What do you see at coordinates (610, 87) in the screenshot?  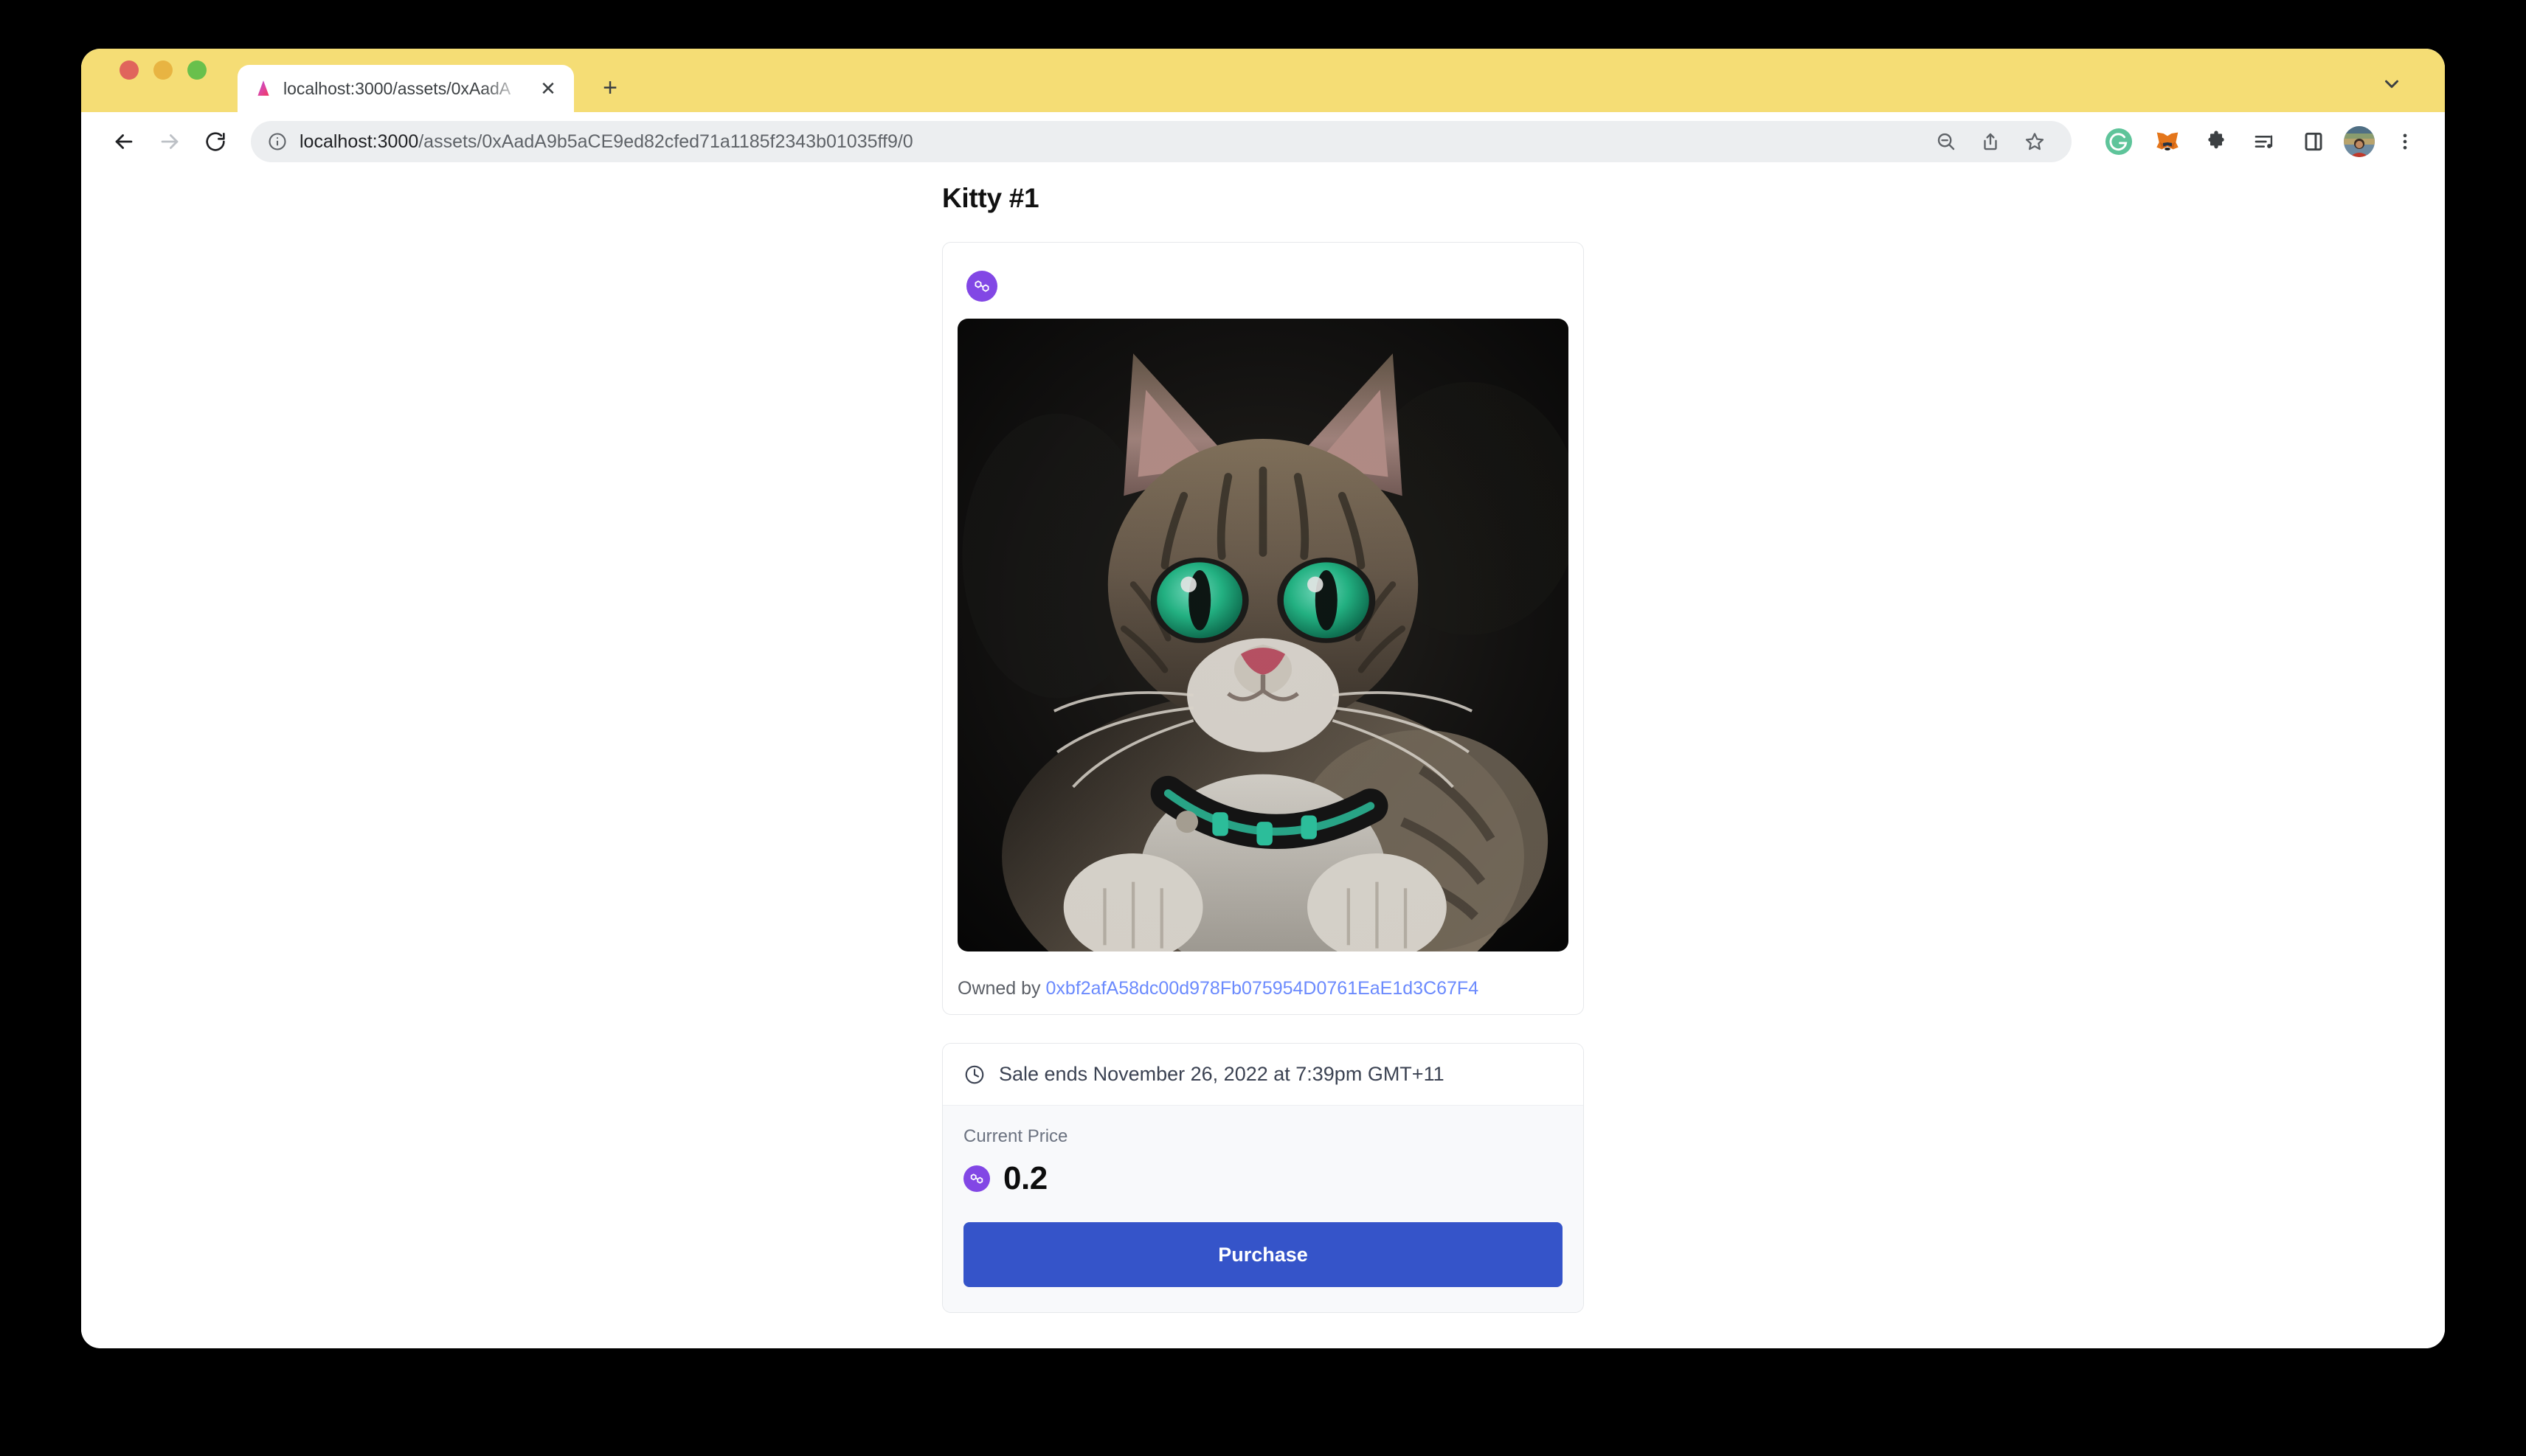 I see `new-tab-button: +` at bounding box center [610, 87].